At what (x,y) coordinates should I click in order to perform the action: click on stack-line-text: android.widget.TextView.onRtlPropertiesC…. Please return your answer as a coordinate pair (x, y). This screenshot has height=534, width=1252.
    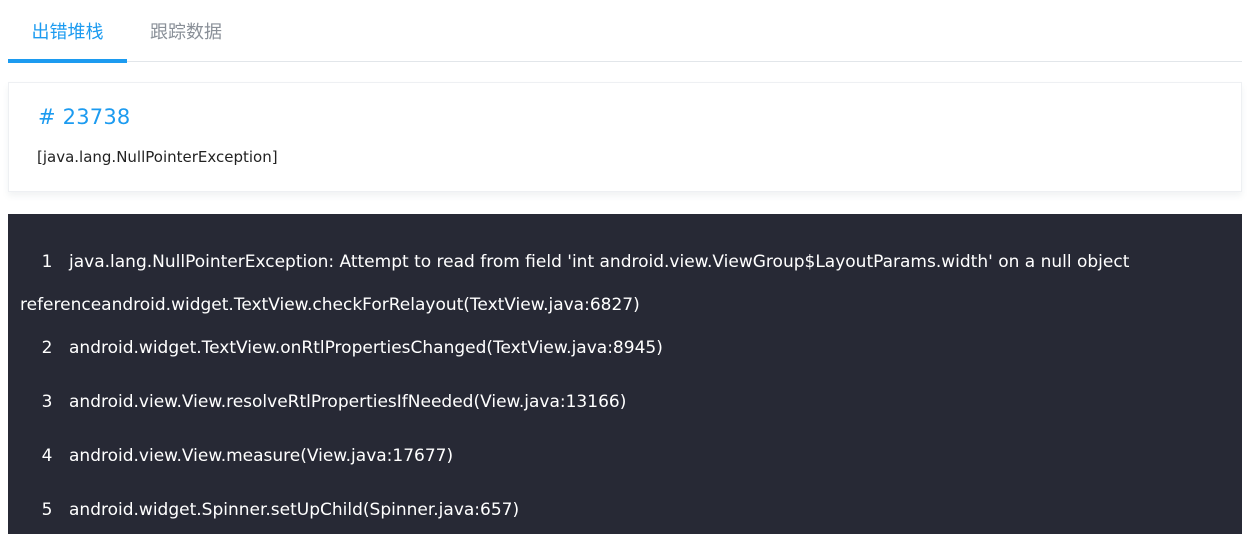
    Looking at the image, I should click on (366, 348).